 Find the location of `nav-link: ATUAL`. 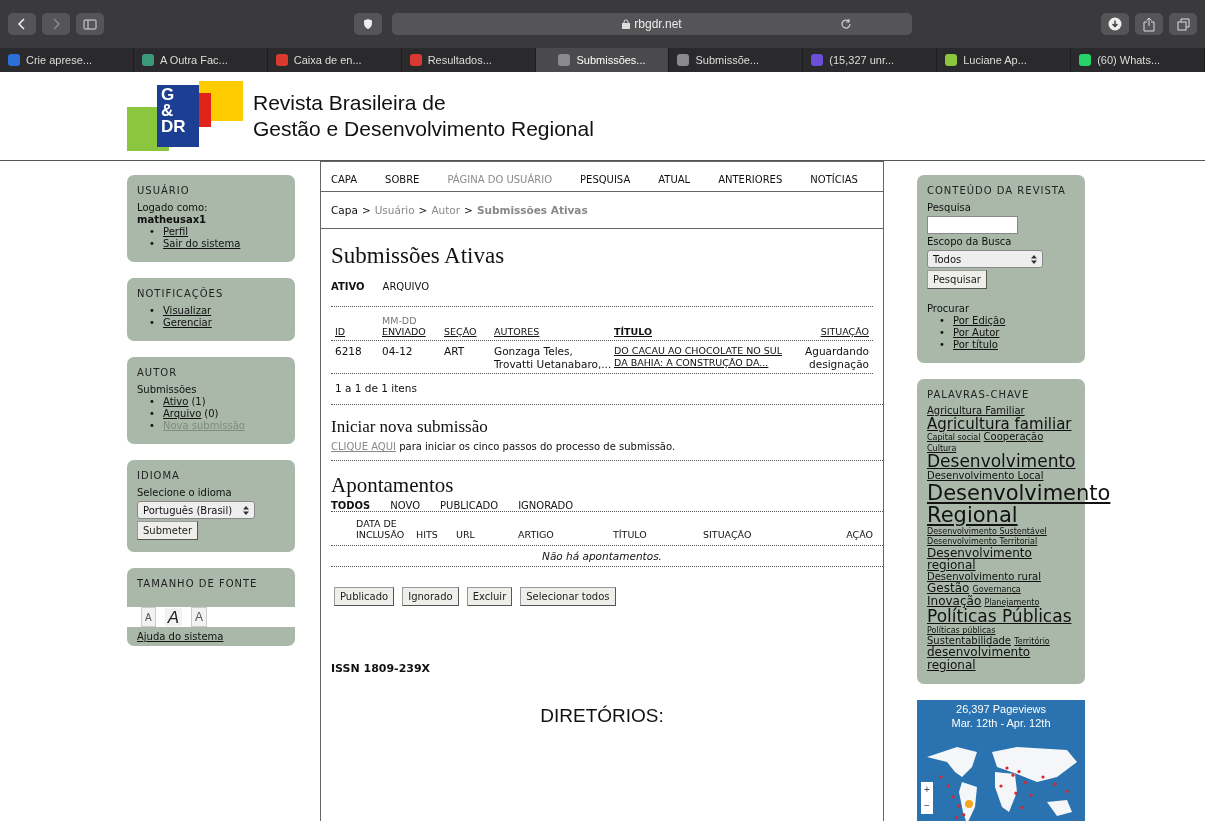

nav-link: ATUAL is located at coordinates (674, 179).